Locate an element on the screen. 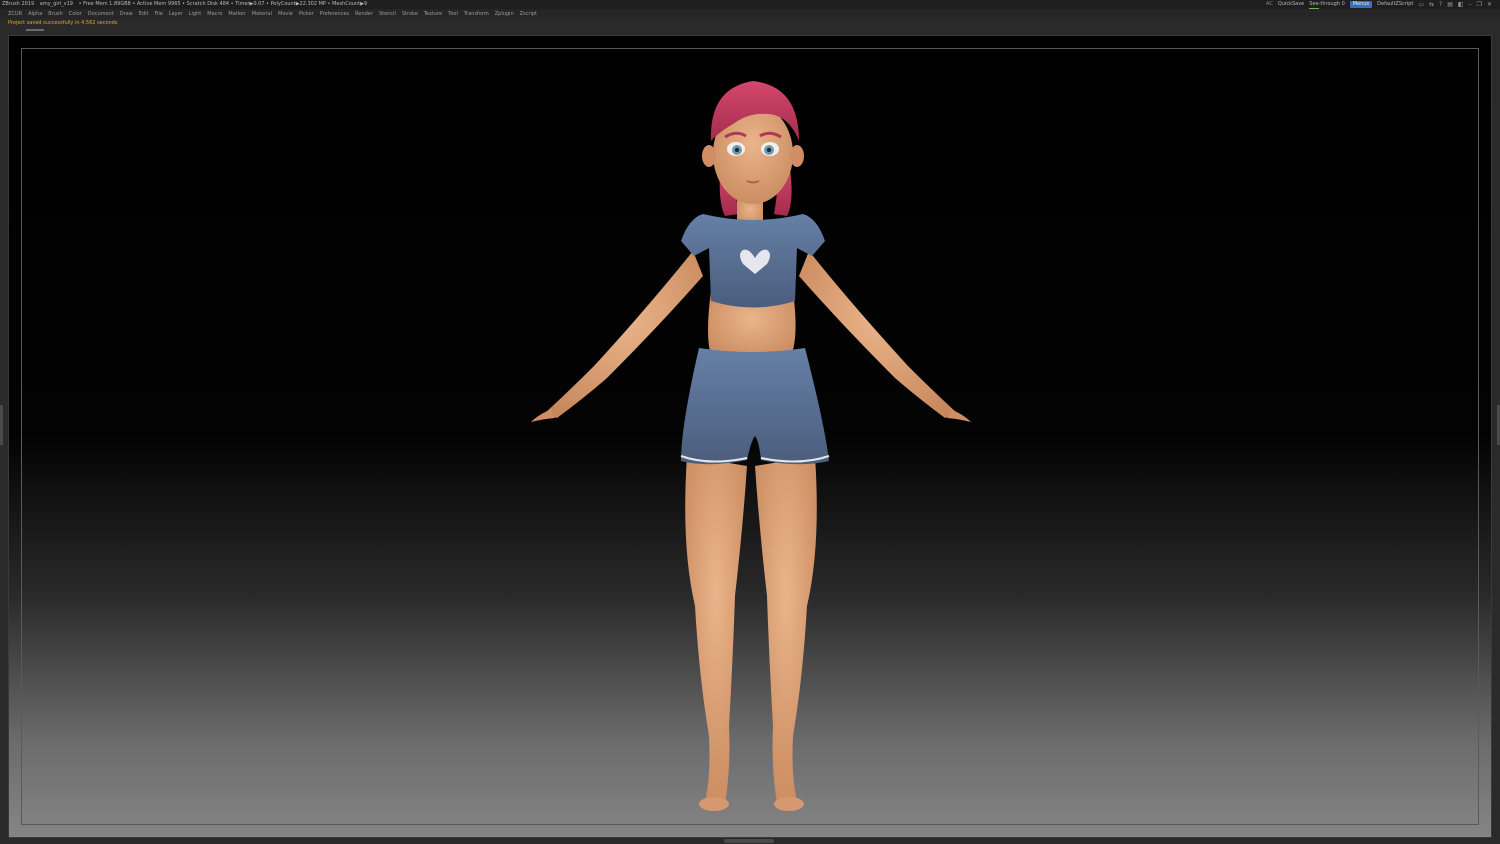 This screenshot has width=1500, height=844. left-leg is located at coordinates (716, 630).